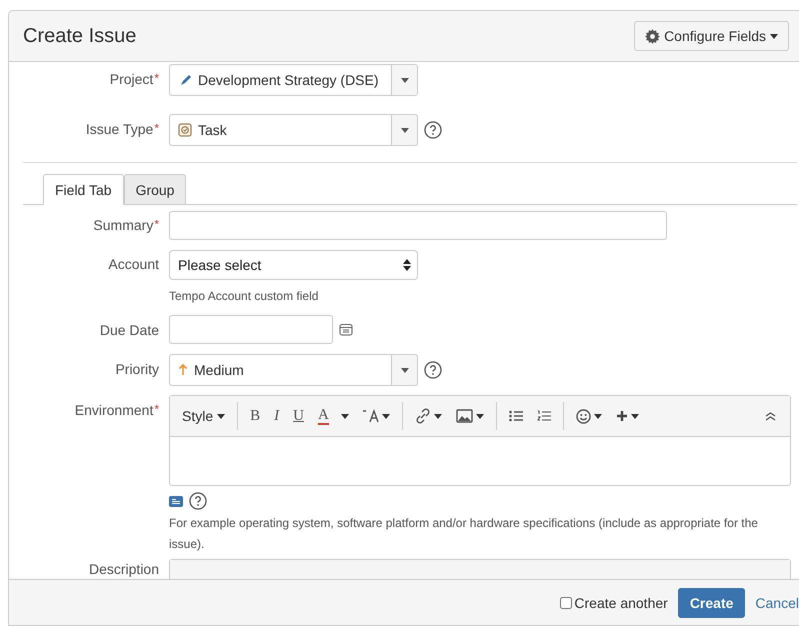 The height and width of the screenshot is (626, 799). What do you see at coordinates (255, 416) in the screenshot?
I see `bold-button: B` at bounding box center [255, 416].